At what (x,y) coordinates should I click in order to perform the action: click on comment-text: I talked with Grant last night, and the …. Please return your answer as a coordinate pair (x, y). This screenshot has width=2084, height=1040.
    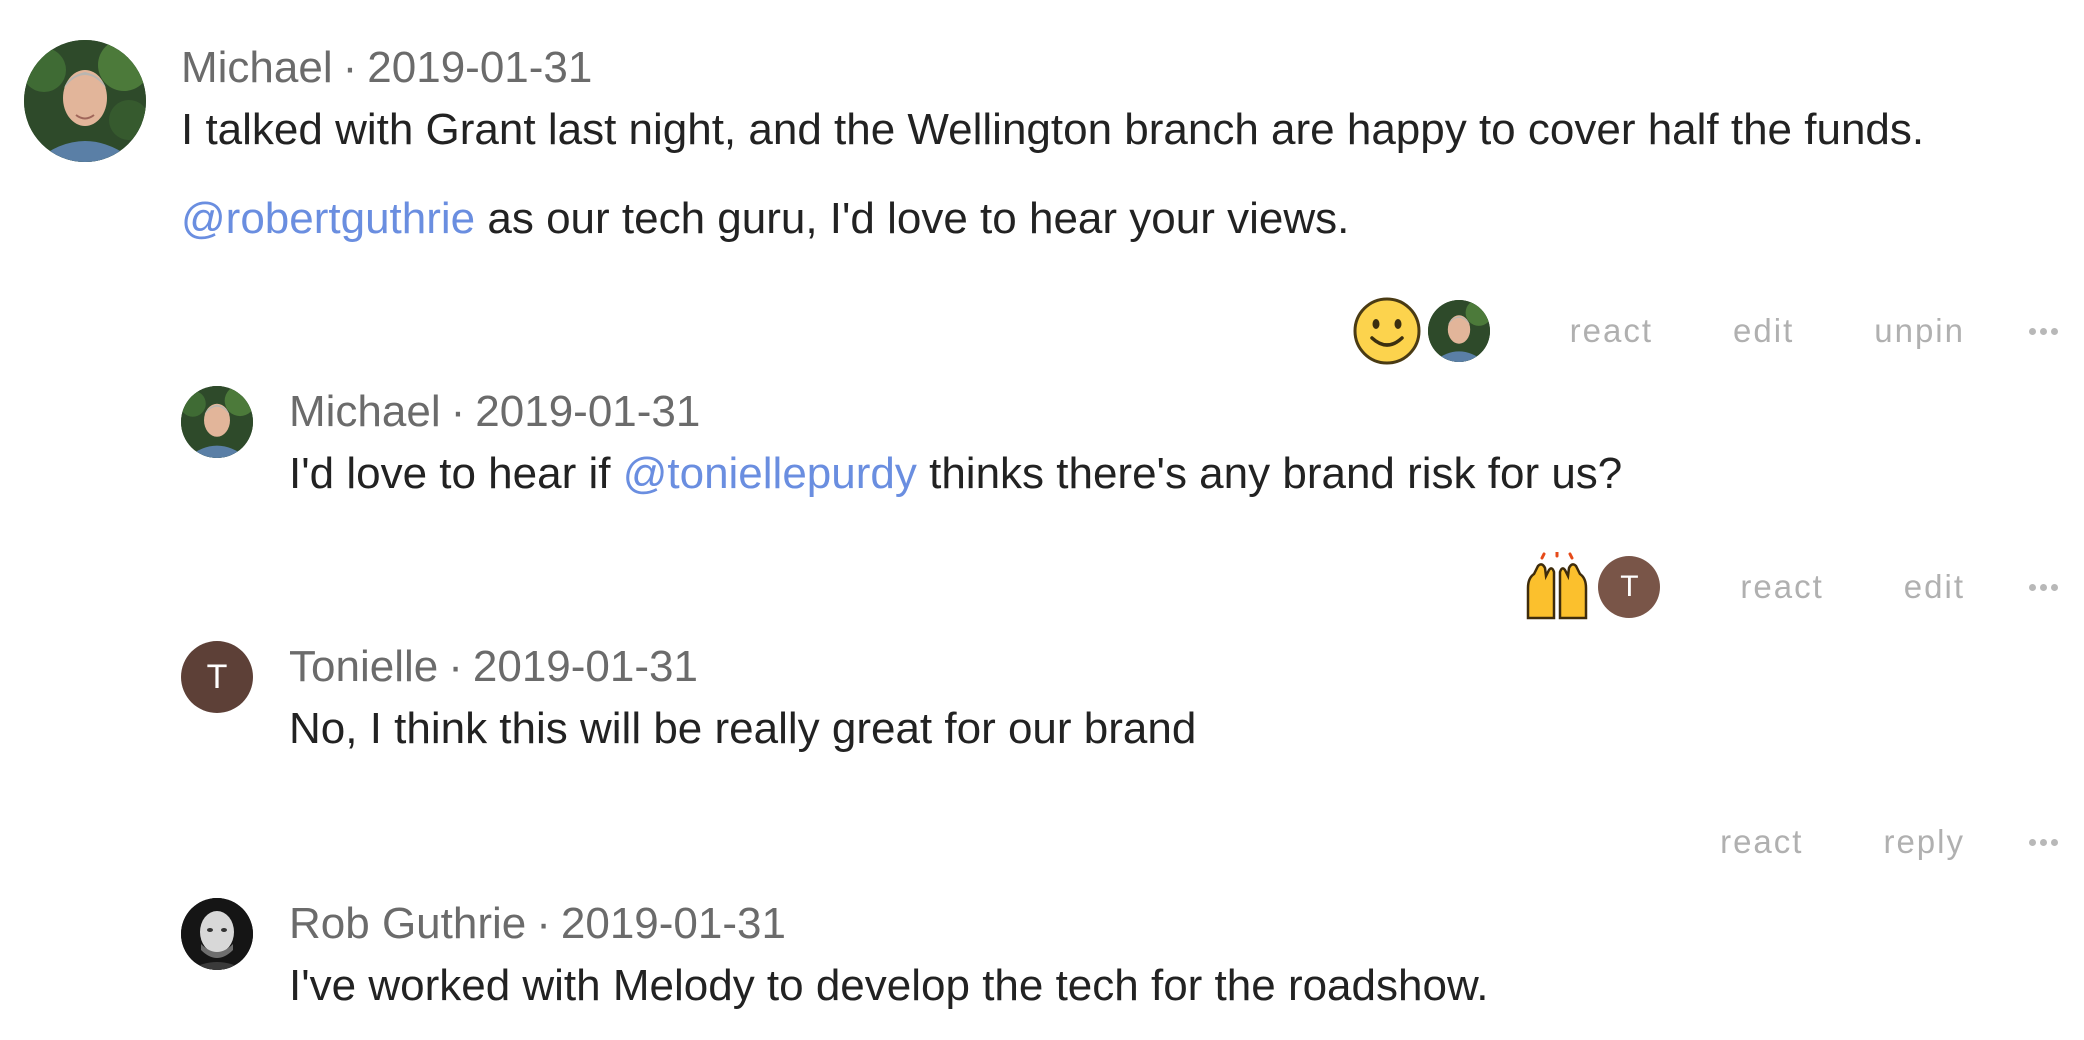
    Looking at the image, I should click on (1053, 129).